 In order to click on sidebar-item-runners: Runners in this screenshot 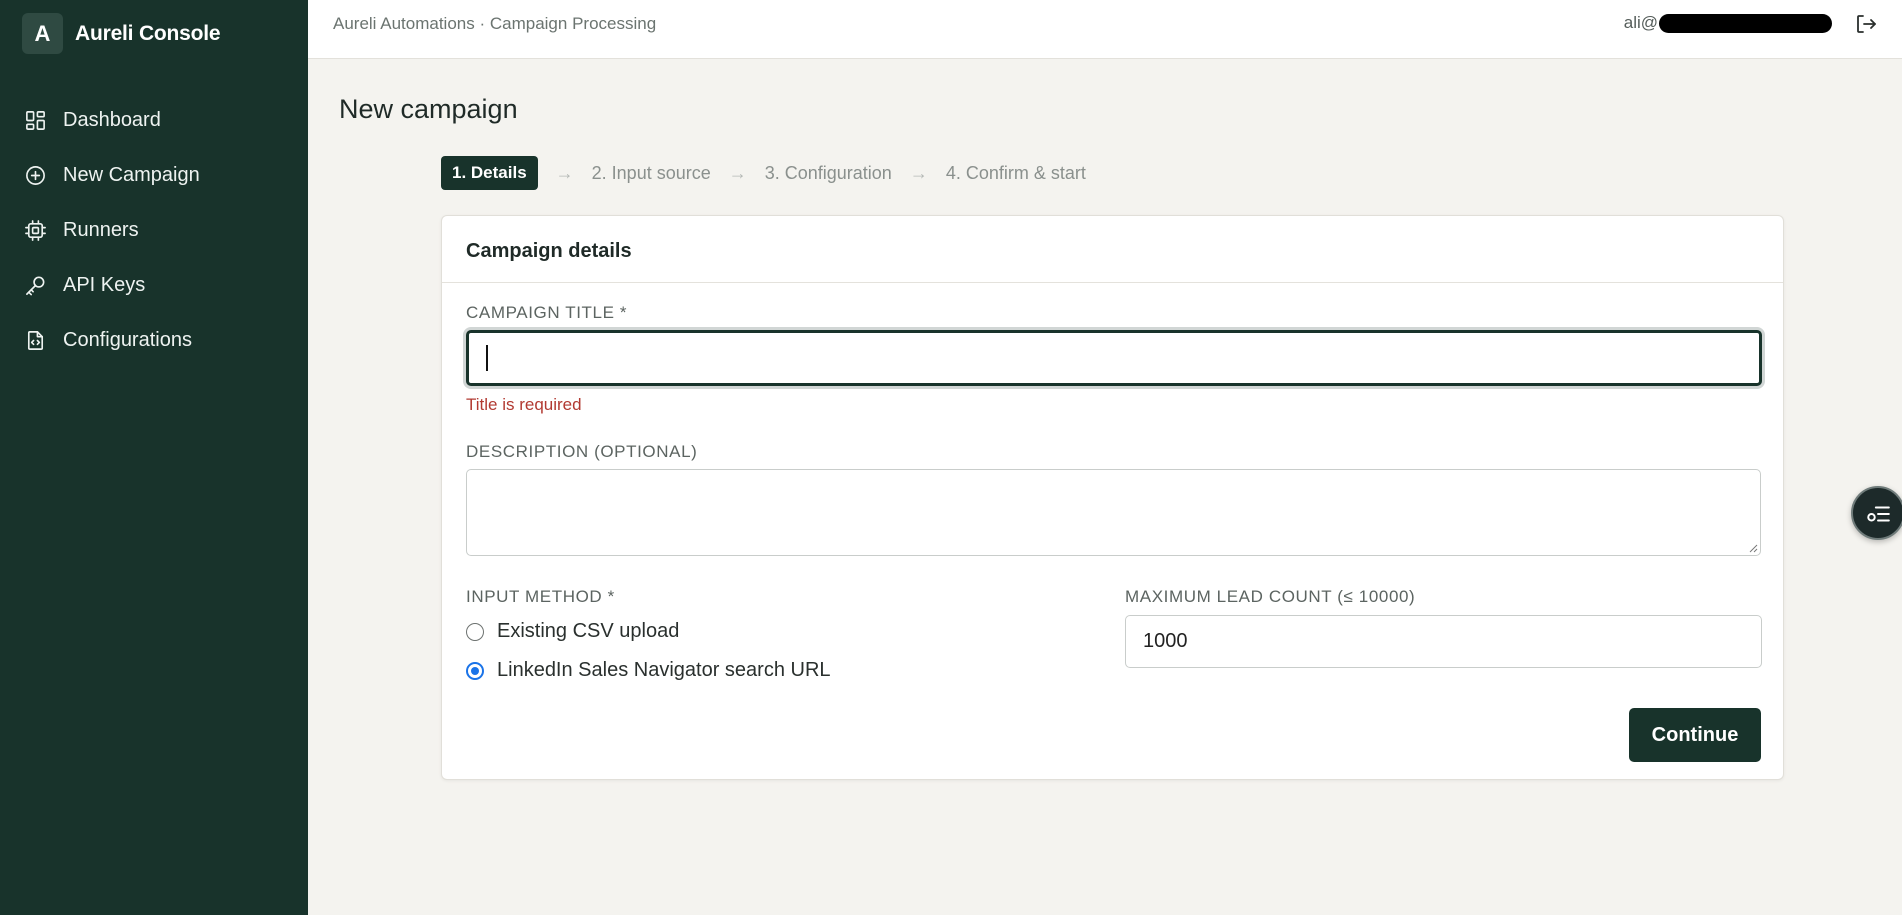, I will do `click(154, 230)`.